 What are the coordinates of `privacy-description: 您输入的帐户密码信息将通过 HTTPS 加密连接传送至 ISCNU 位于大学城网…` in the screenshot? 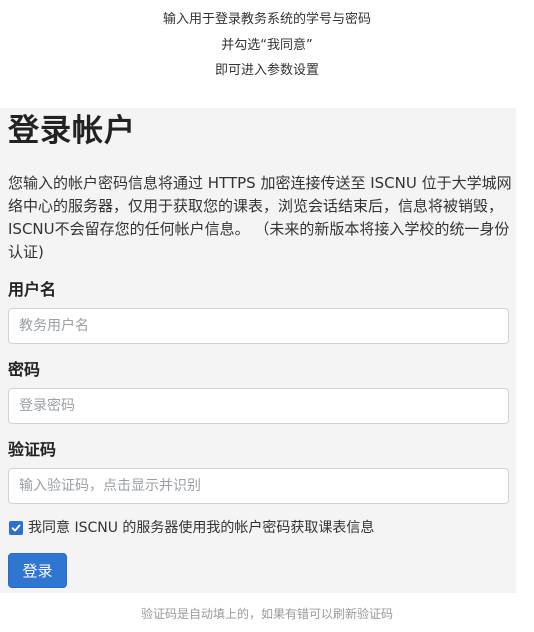 It's located at (260, 217).